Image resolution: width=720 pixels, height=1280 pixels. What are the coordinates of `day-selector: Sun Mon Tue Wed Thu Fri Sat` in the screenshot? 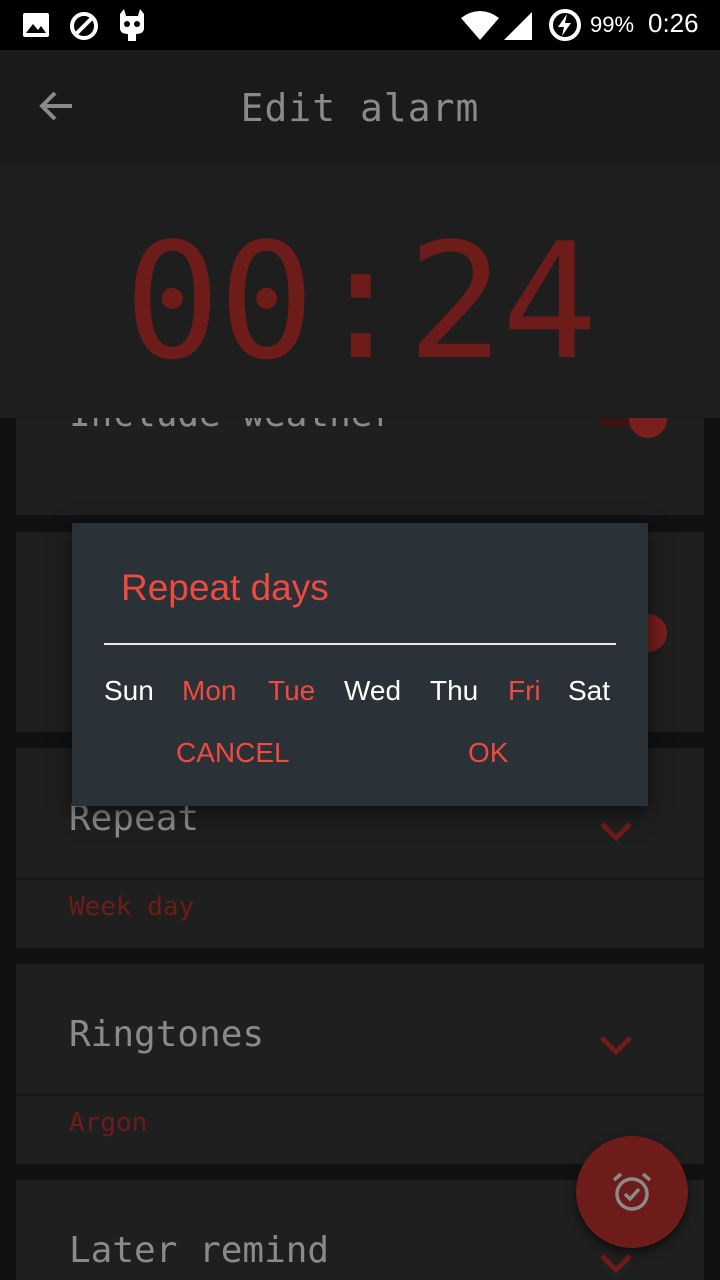 It's located at (360, 695).